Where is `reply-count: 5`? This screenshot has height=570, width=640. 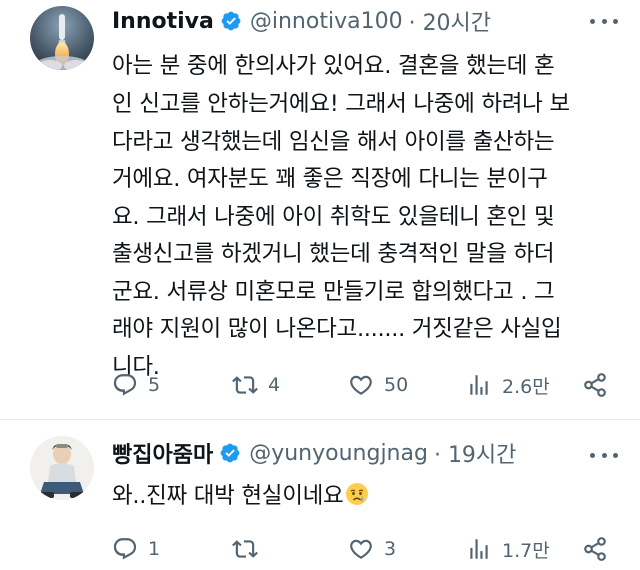
reply-count: 5 is located at coordinates (154, 385).